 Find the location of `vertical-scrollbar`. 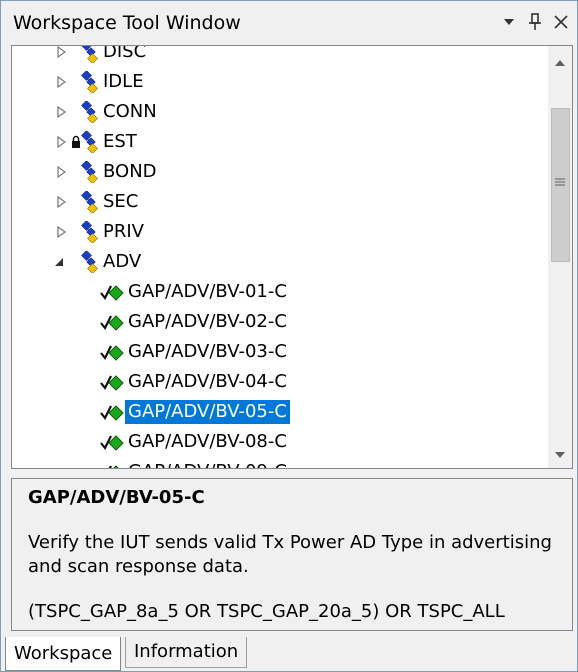

vertical-scrollbar is located at coordinates (560, 257).